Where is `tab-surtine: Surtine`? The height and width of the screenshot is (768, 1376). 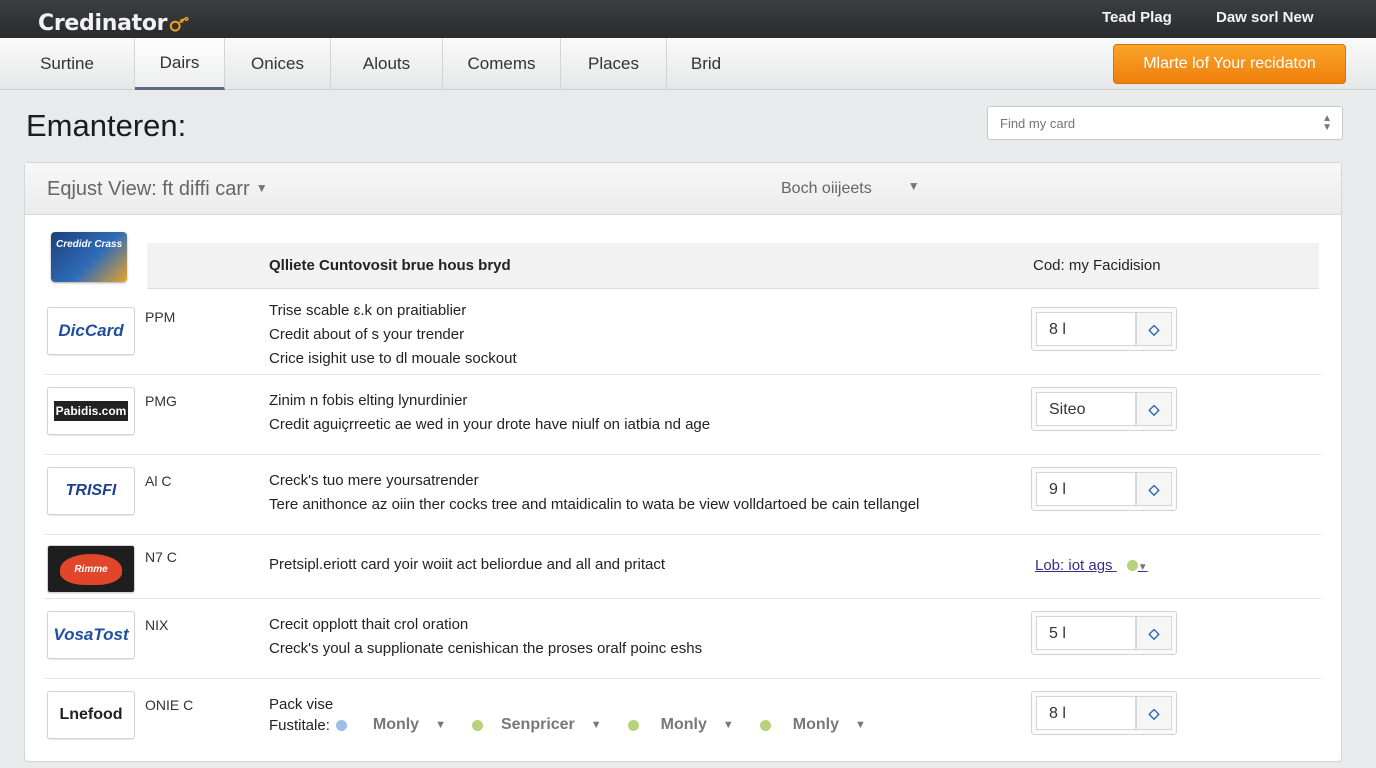
tab-surtine: Surtine is located at coordinates (67, 64).